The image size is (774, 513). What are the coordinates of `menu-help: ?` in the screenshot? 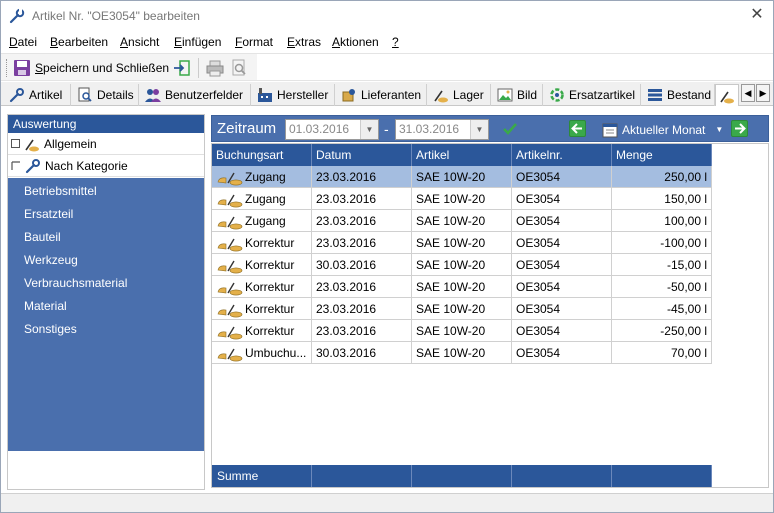 It's located at (395, 42).